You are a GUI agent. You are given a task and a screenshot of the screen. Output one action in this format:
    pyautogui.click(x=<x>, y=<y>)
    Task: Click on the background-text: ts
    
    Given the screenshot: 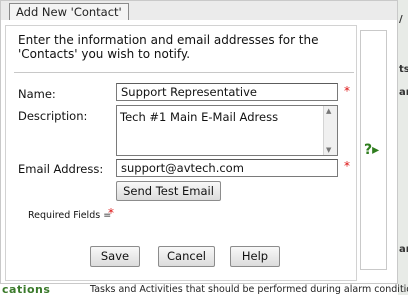 What is the action you would take?
    pyautogui.click(x=403, y=69)
    